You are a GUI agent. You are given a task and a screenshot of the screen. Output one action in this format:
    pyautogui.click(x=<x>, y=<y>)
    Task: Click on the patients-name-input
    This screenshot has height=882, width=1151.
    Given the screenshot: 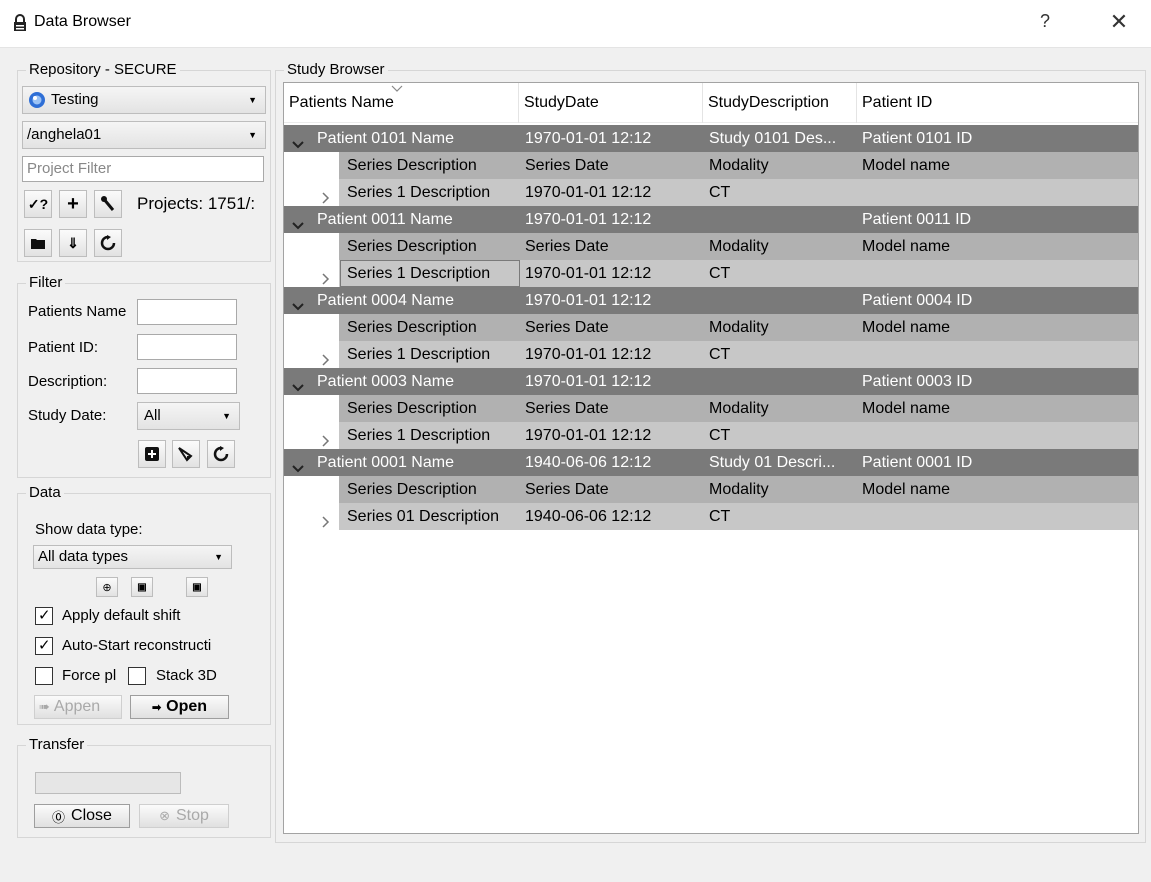 What is the action you would take?
    pyautogui.click(x=187, y=312)
    